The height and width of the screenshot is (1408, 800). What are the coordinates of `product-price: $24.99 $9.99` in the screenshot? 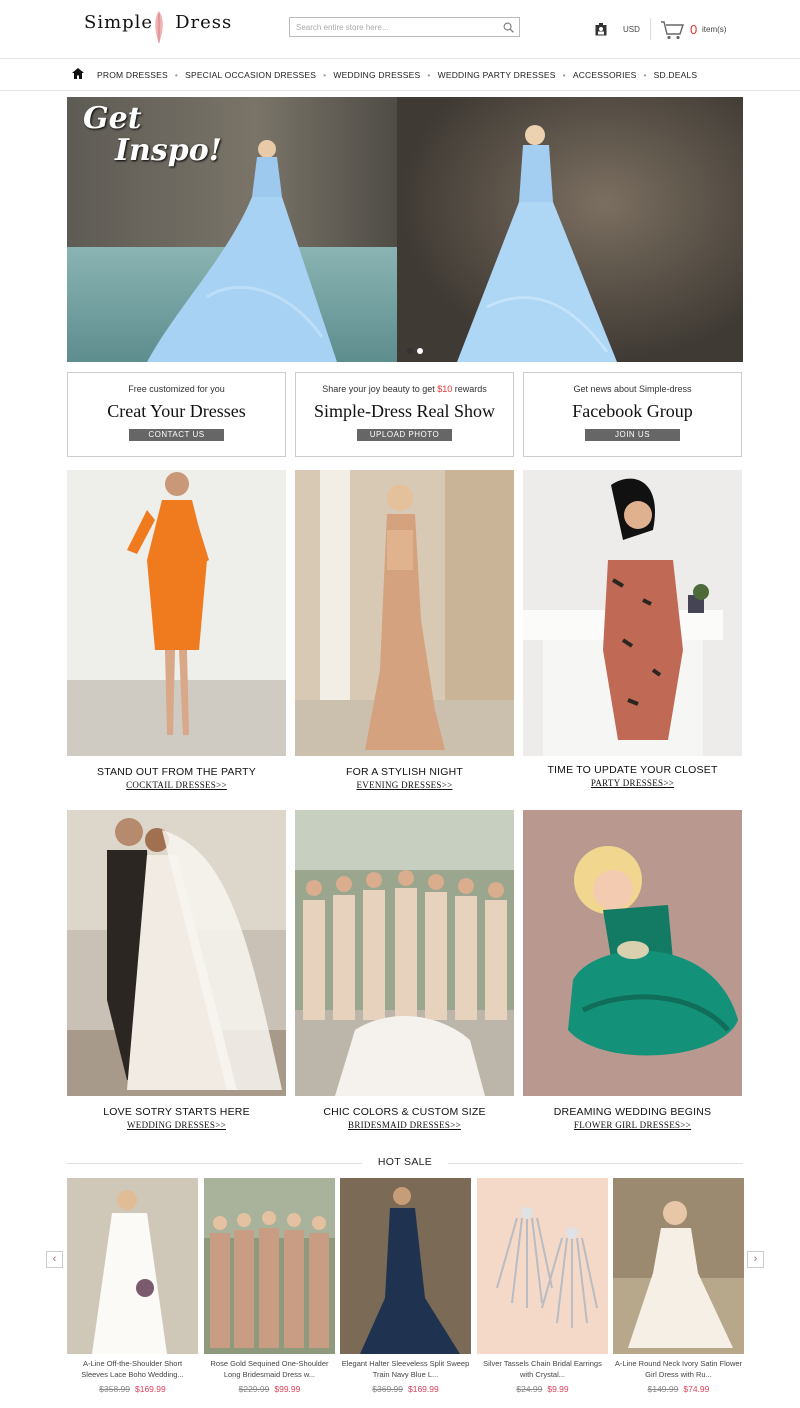 It's located at (542, 1389).